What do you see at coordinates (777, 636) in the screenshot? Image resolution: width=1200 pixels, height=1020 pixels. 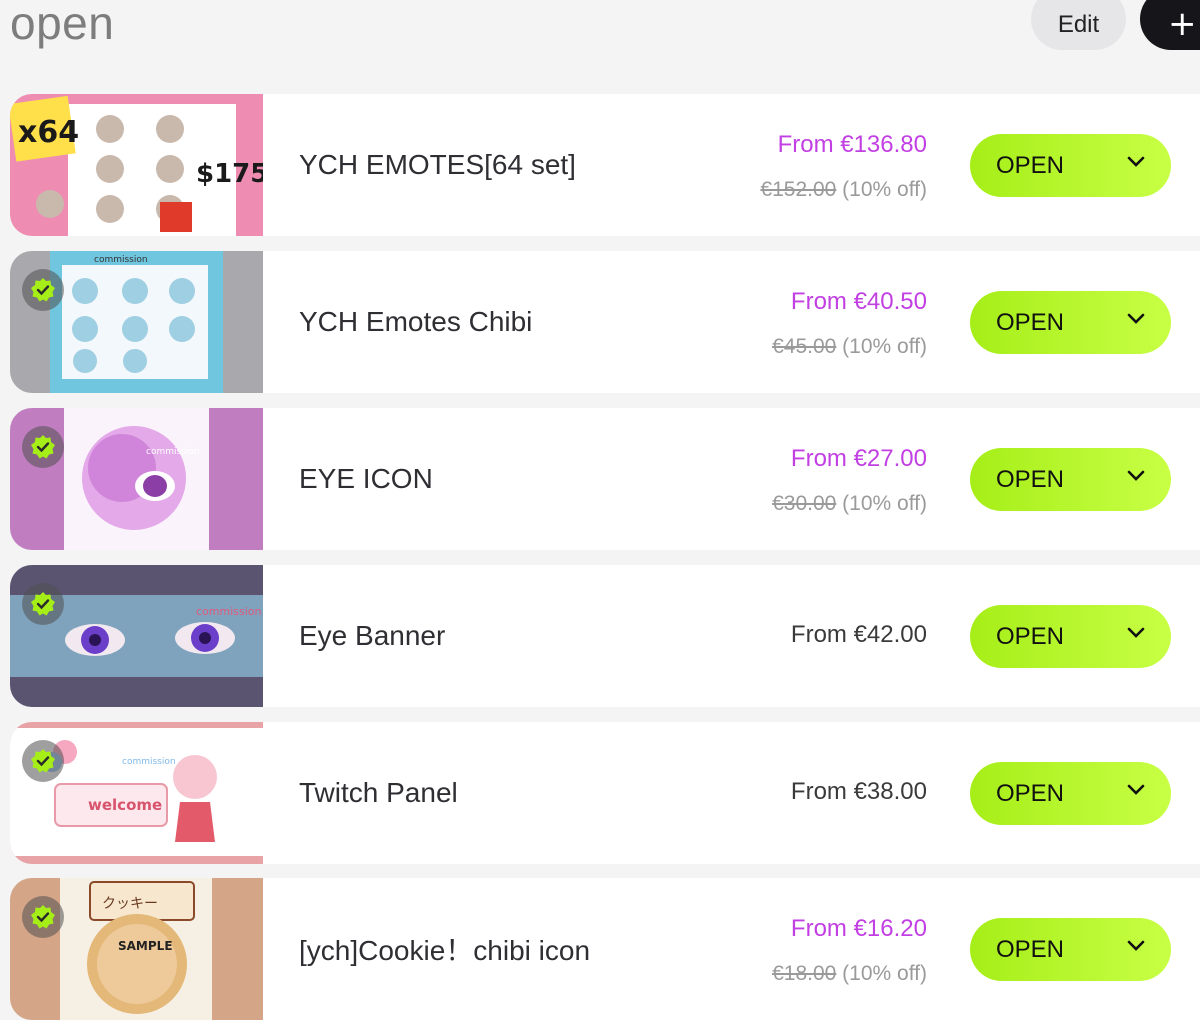 I see `price-block: From €42.00` at bounding box center [777, 636].